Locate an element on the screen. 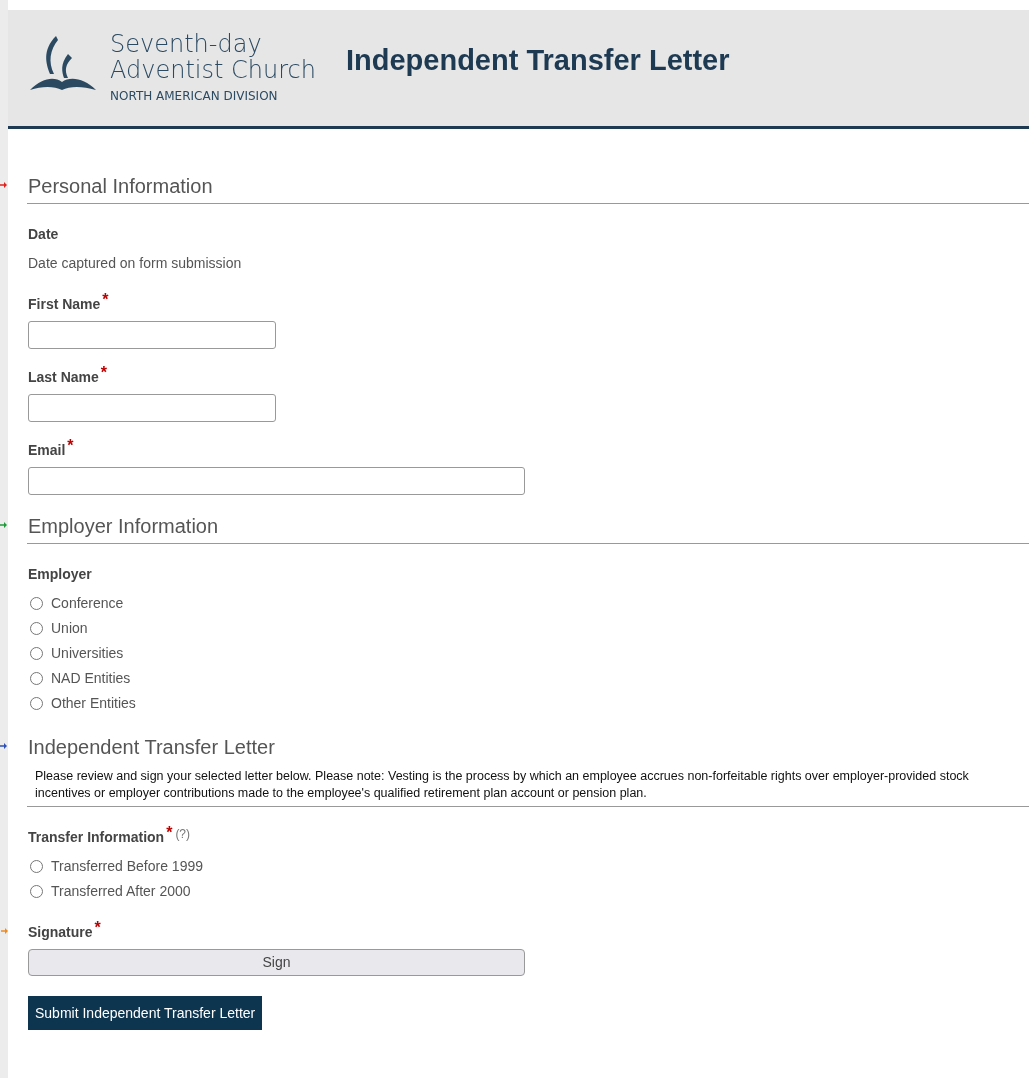 The image size is (1029, 1078). field-label: Signature is located at coordinates (60, 932).